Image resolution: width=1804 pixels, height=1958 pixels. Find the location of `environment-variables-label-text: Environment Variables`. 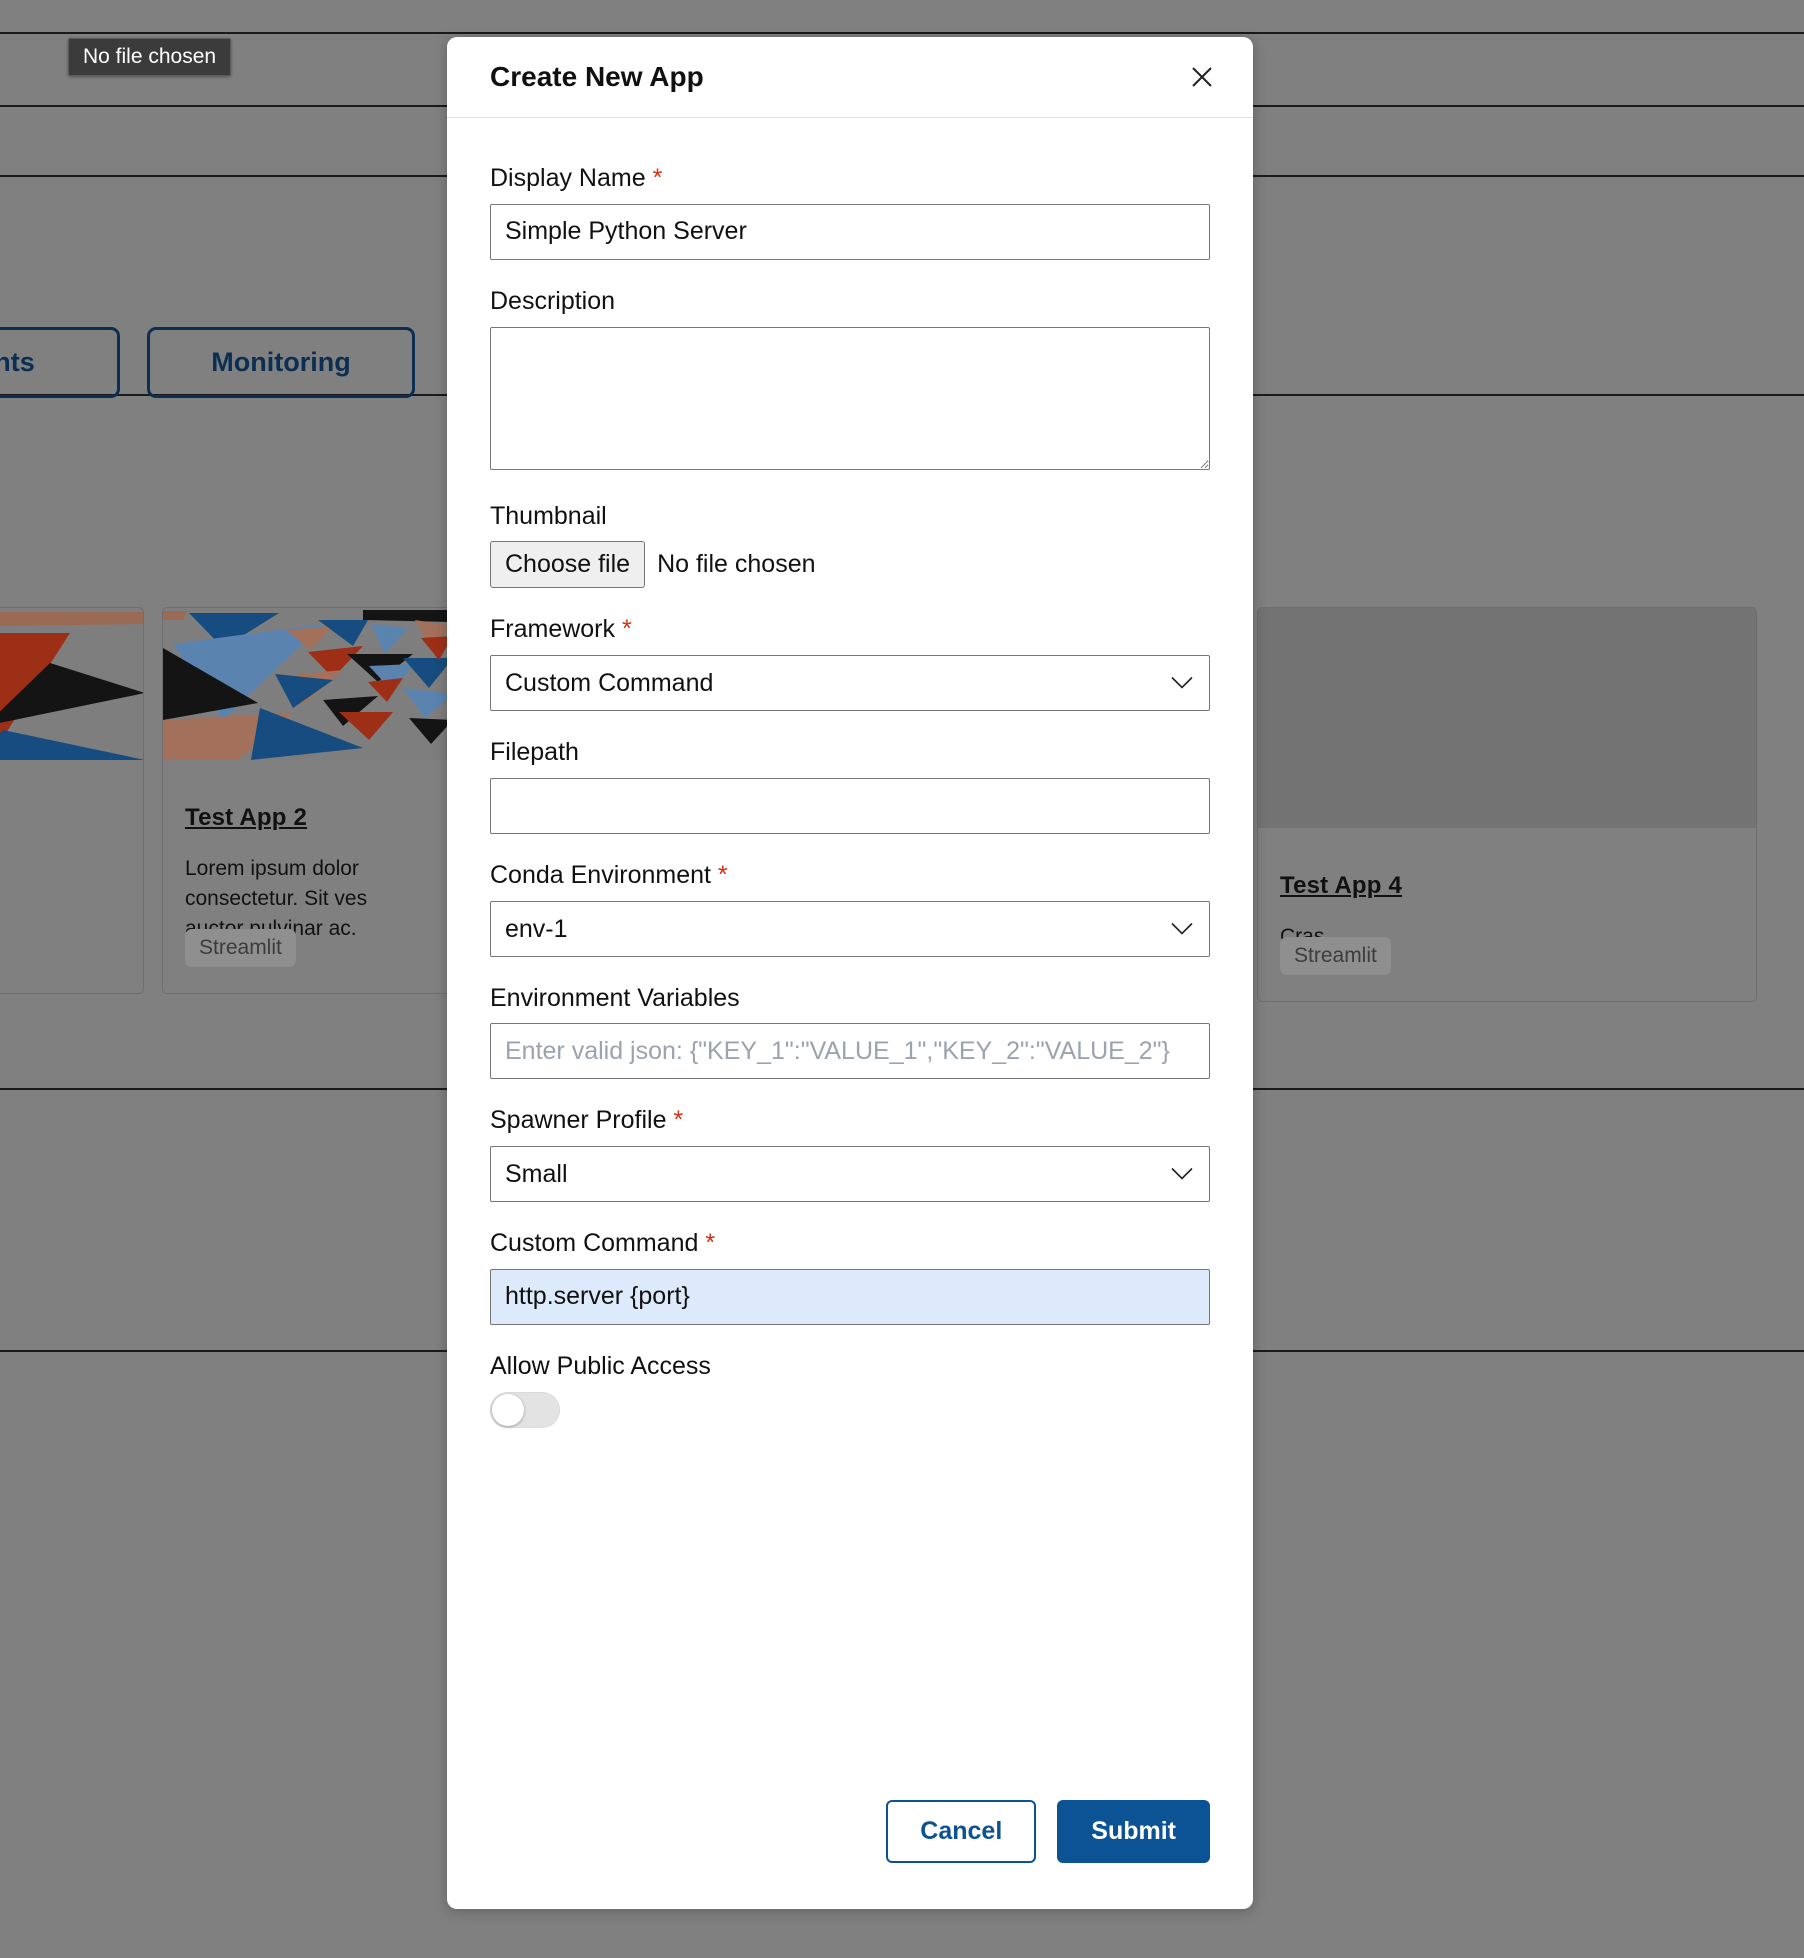

environment-variables-label-text: Environment Variables is located at coordinates (615, 997).